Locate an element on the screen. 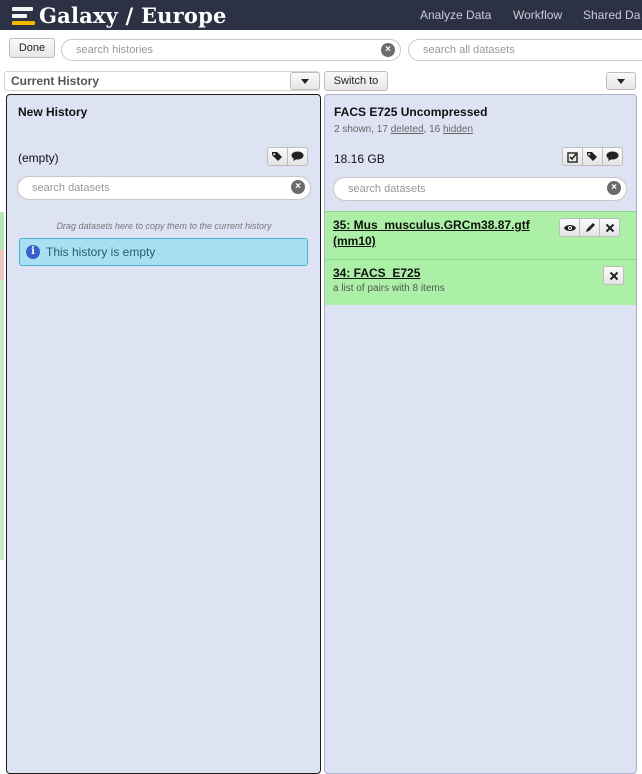 This screenshot has width=642, height=774. current-history-label: Current History is located at coordinates (162, 81).